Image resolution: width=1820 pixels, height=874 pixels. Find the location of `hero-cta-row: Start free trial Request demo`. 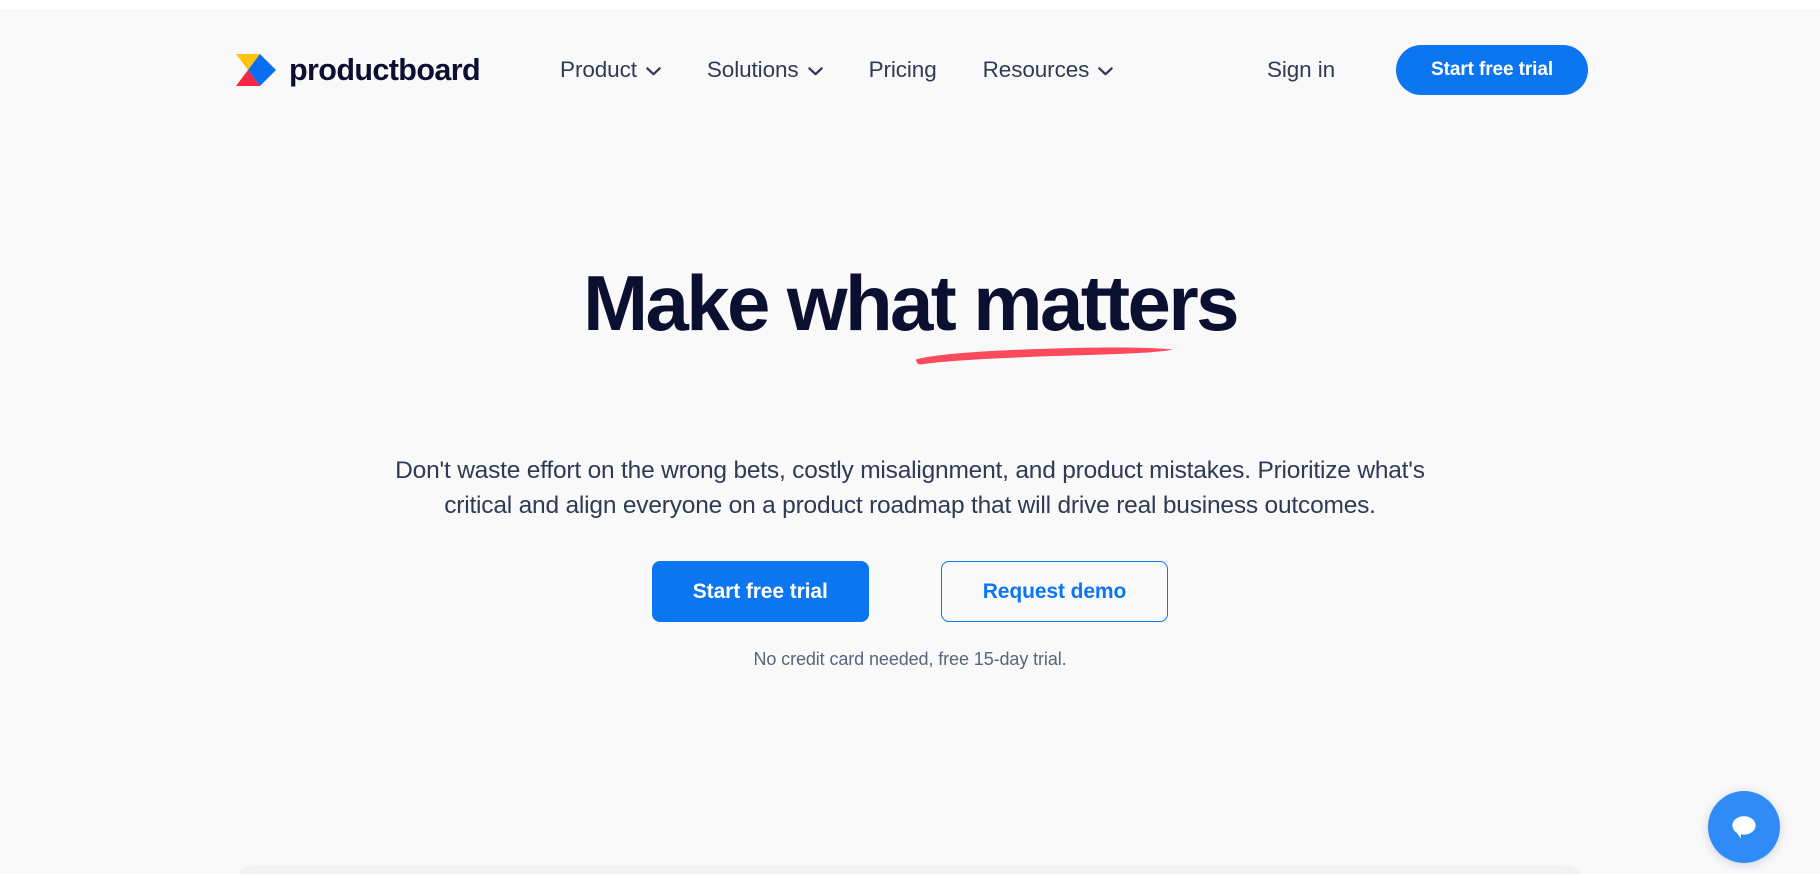

hero-cta-row: Start free trial Request demo is located at coordinates (910, 591).